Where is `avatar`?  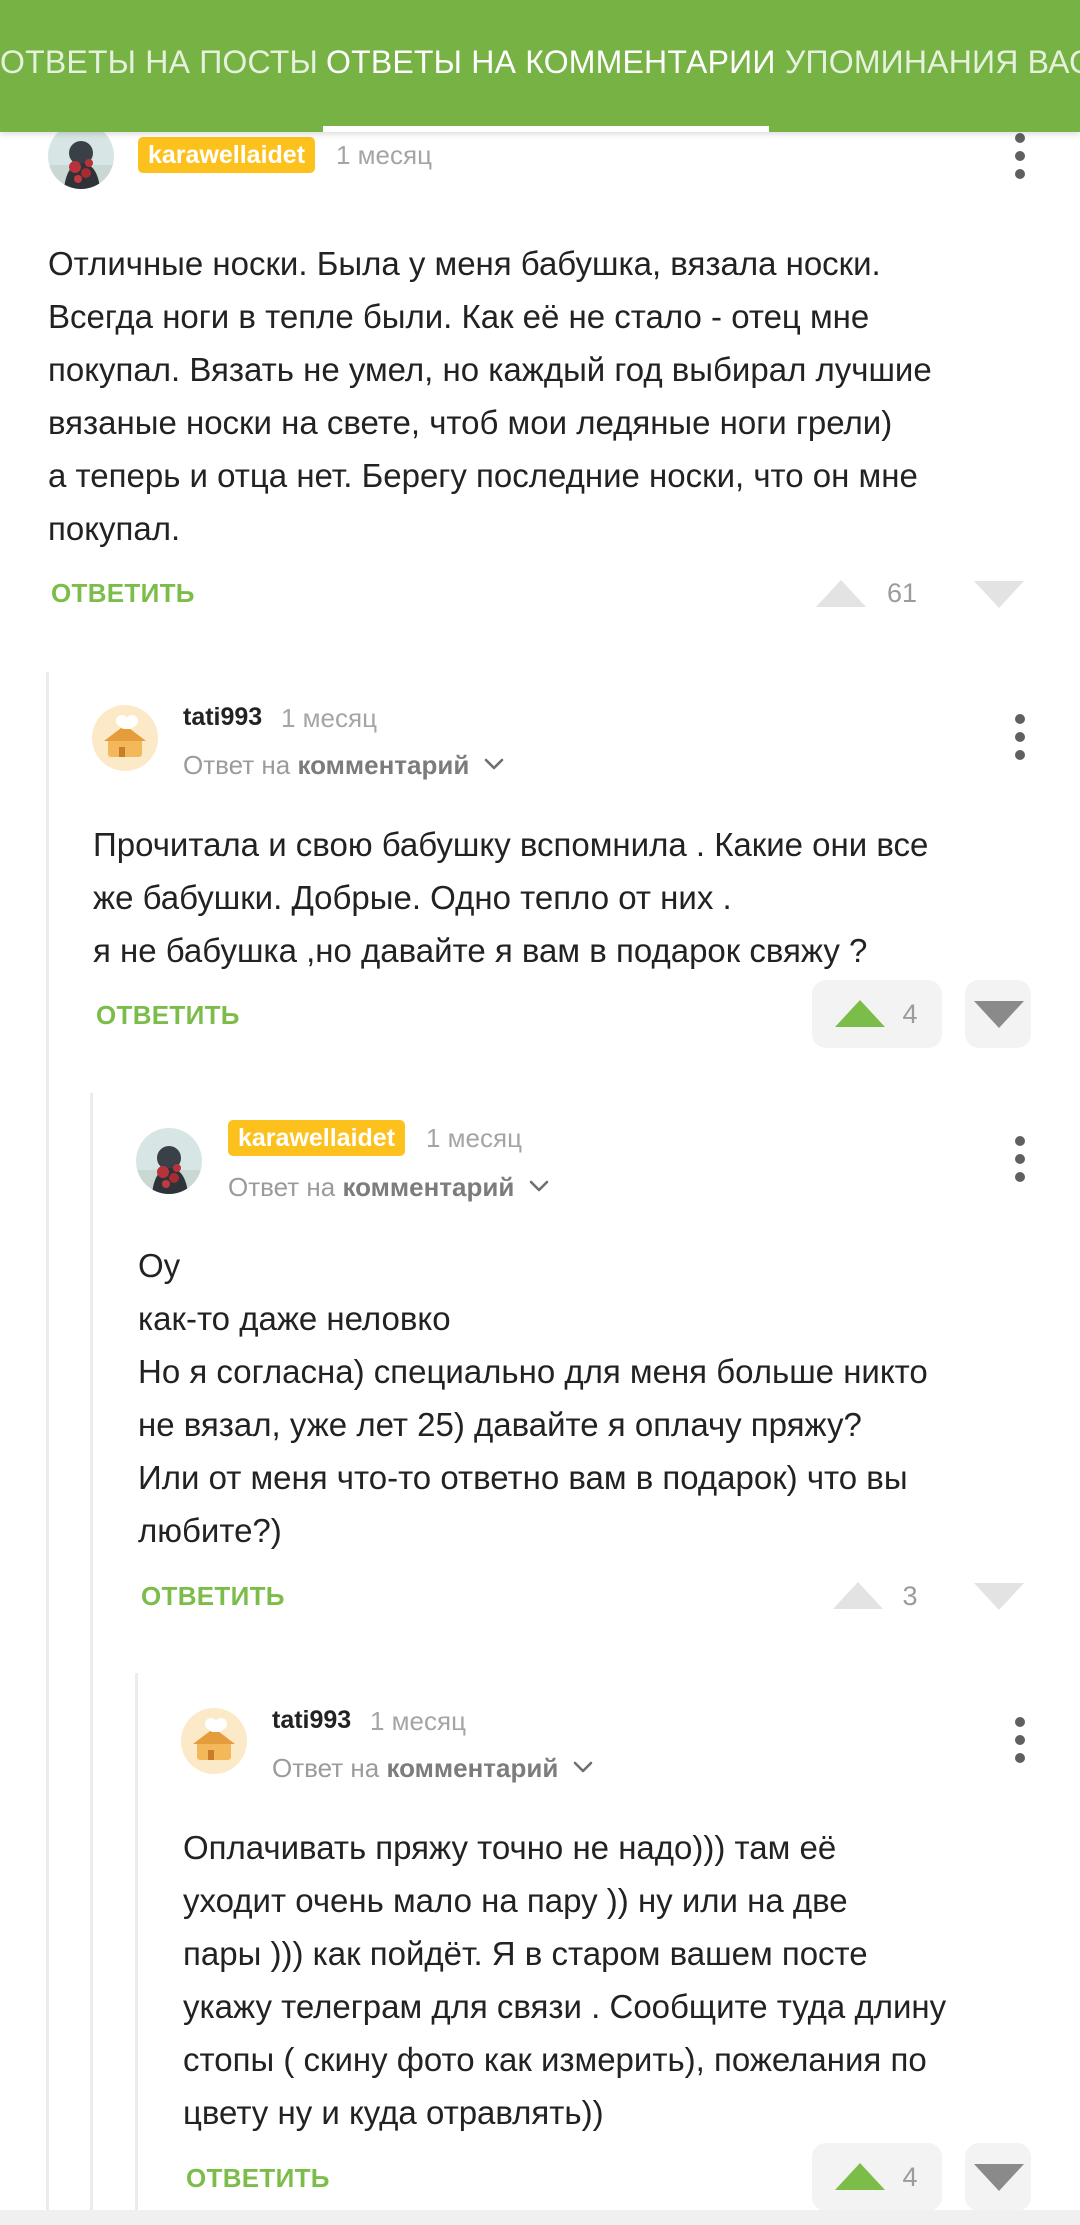
avatar is located at coordinates (214, 1741).